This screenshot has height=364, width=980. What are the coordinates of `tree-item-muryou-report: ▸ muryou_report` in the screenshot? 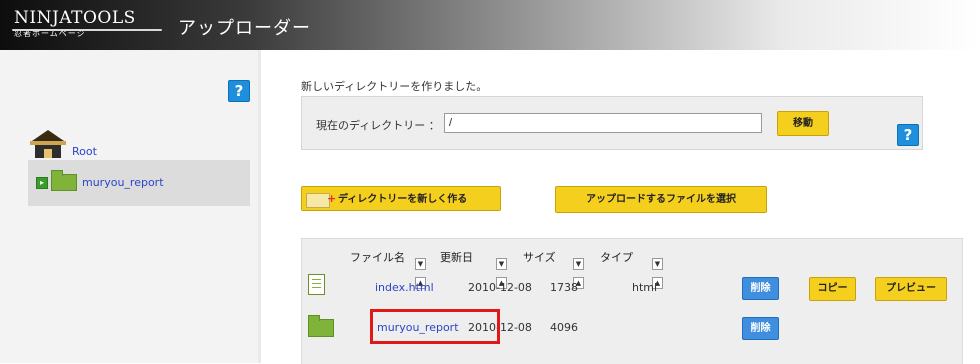 It's located at (139, 183).